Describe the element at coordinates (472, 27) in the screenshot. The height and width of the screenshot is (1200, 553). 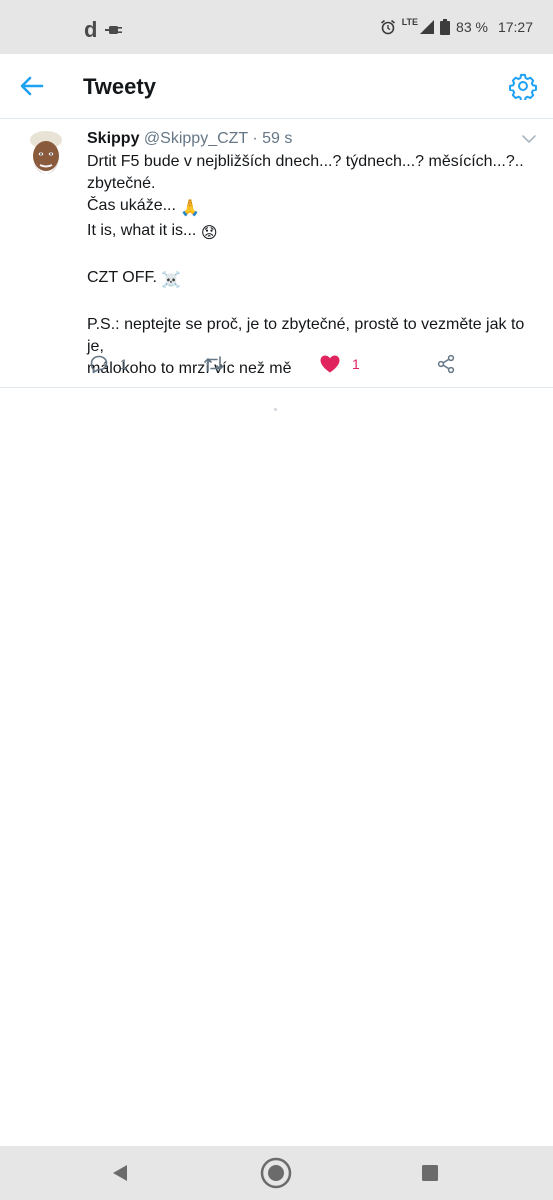
I see `battery-percent: 83 %` at that location.